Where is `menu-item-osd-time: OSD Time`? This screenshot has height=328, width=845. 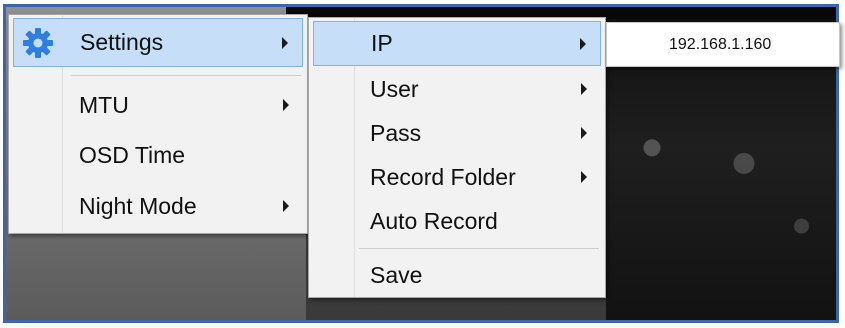 menu-item-osd-time: OSD Time is located at coordinates (158, 155).